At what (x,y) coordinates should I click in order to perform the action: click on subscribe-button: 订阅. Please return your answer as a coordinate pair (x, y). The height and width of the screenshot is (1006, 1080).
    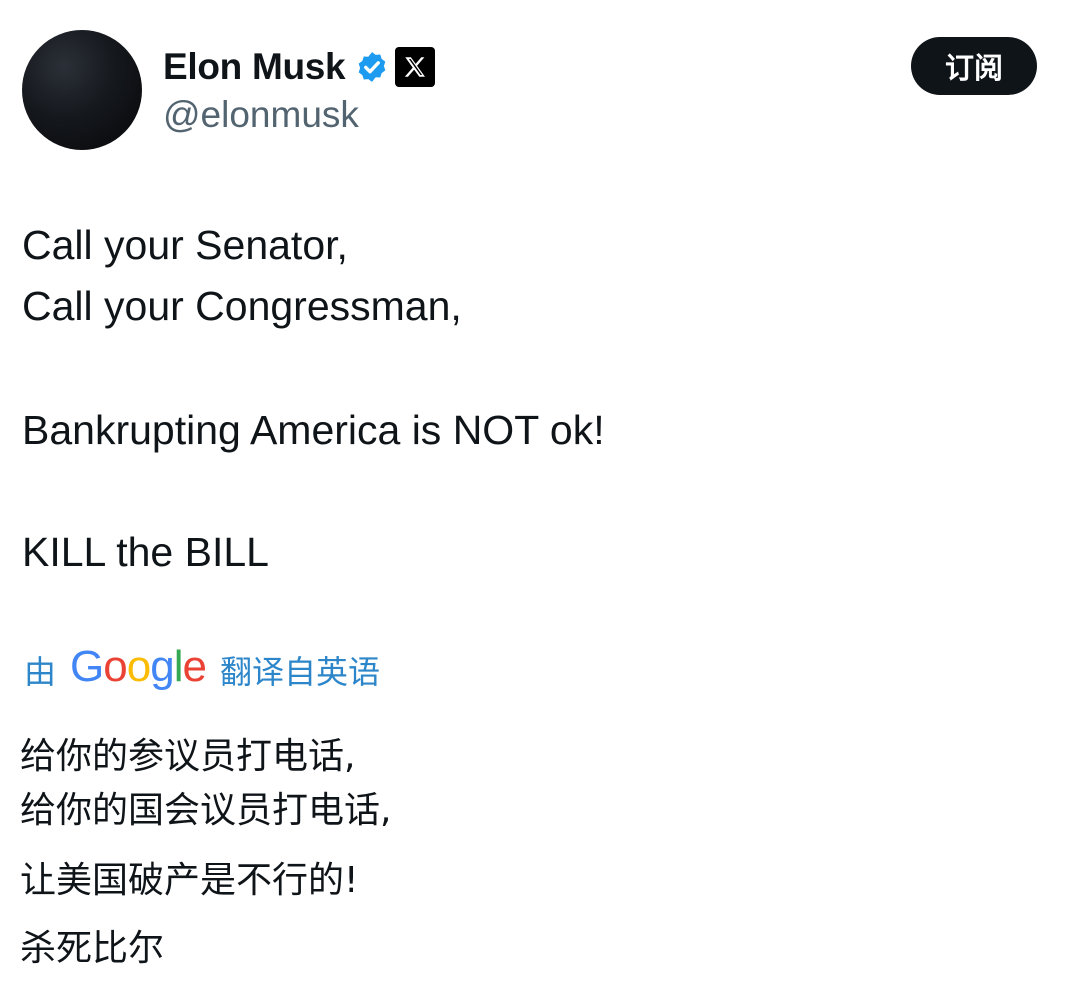
    Looking at the image, I should click on (974, 66).